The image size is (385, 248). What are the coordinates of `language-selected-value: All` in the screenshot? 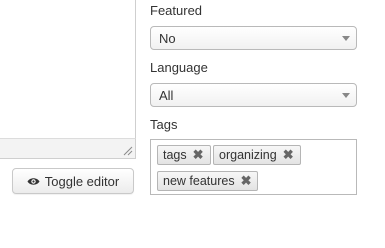 It's located at (166, 95).